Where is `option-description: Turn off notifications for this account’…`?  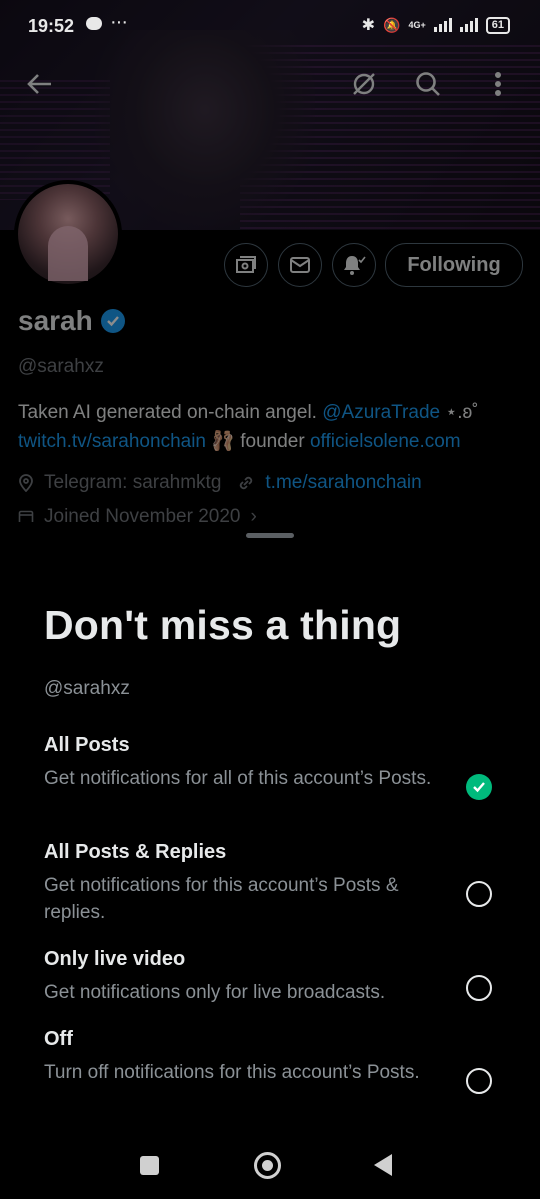 option-description: Turn off notifications for this account’… is located at coordinates (232, 1072).